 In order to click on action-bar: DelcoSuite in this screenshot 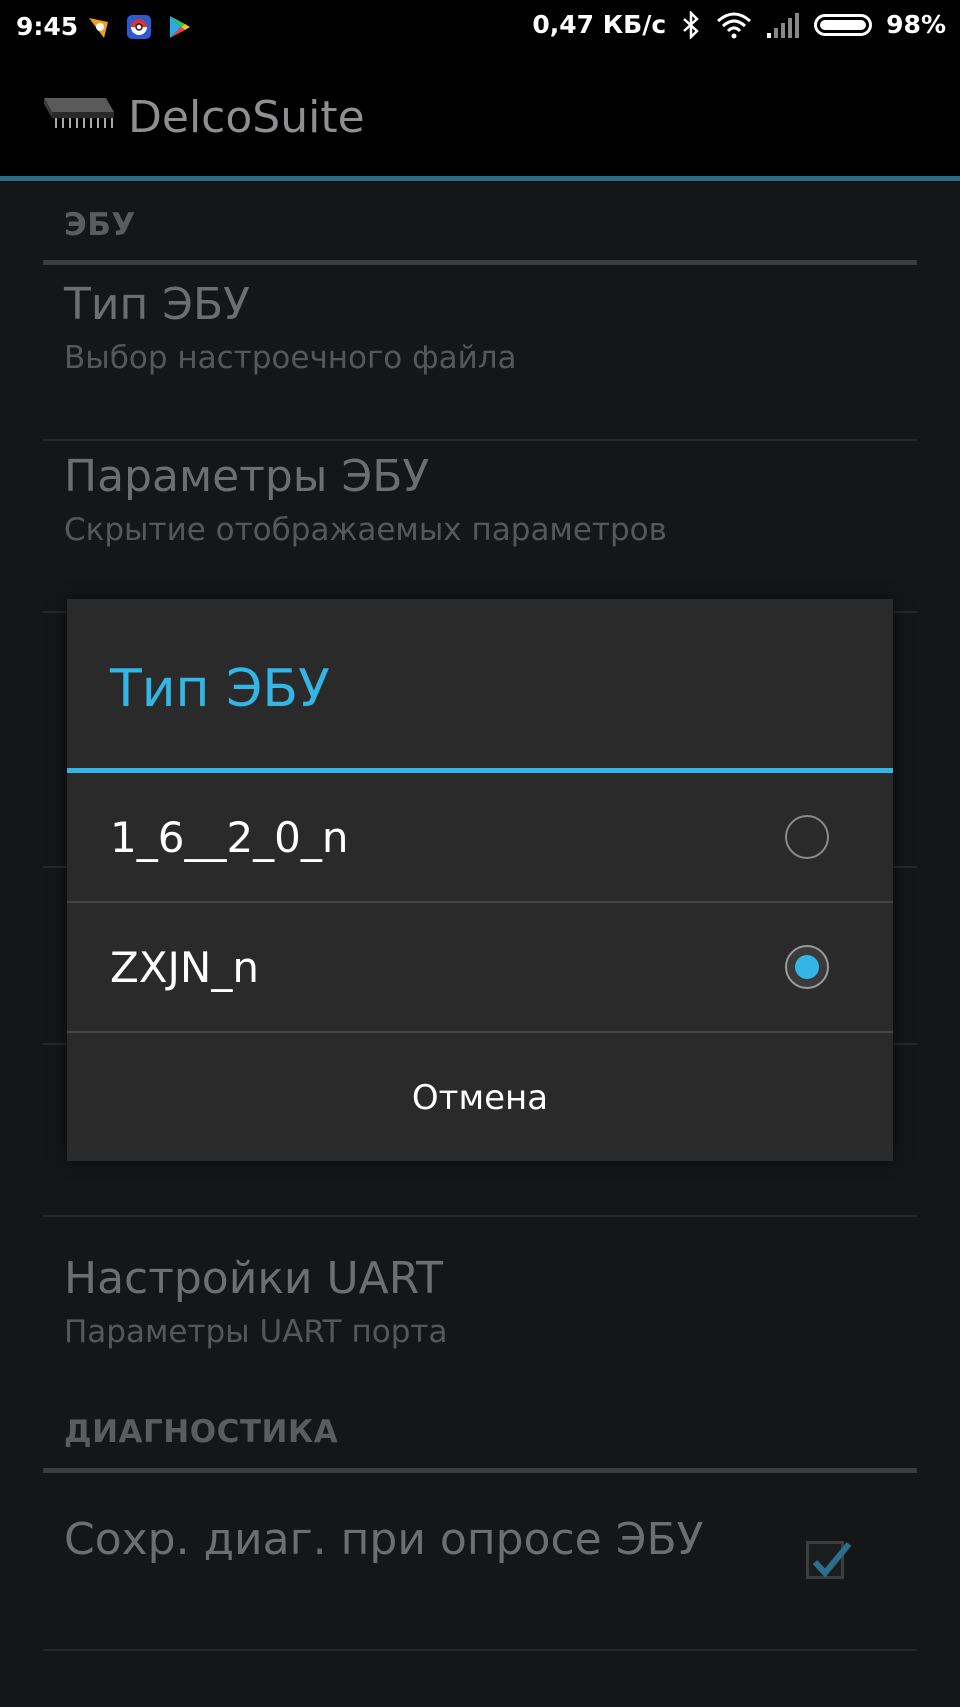, I will do `click(480, 117)`.